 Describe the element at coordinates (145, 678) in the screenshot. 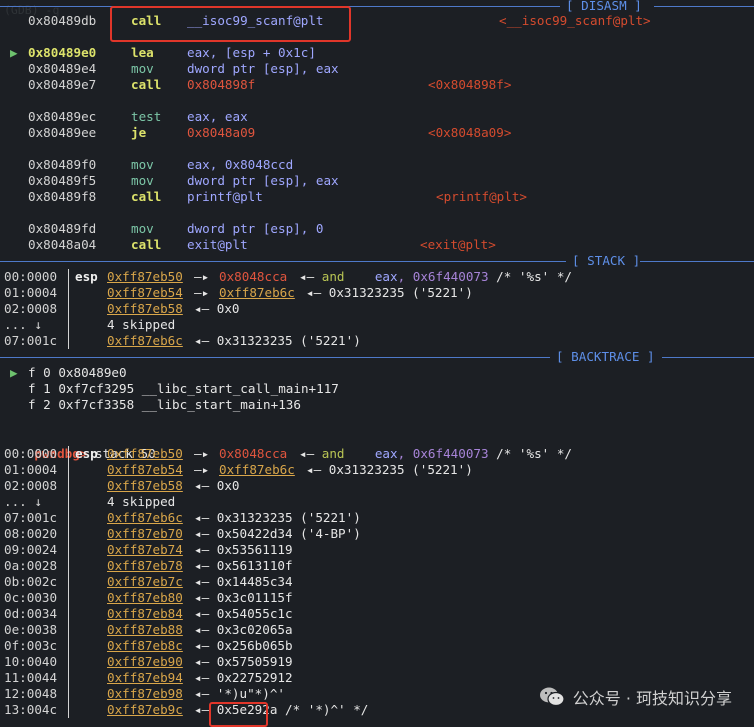

I see `stack-address: 0xff87eb94` at that location.